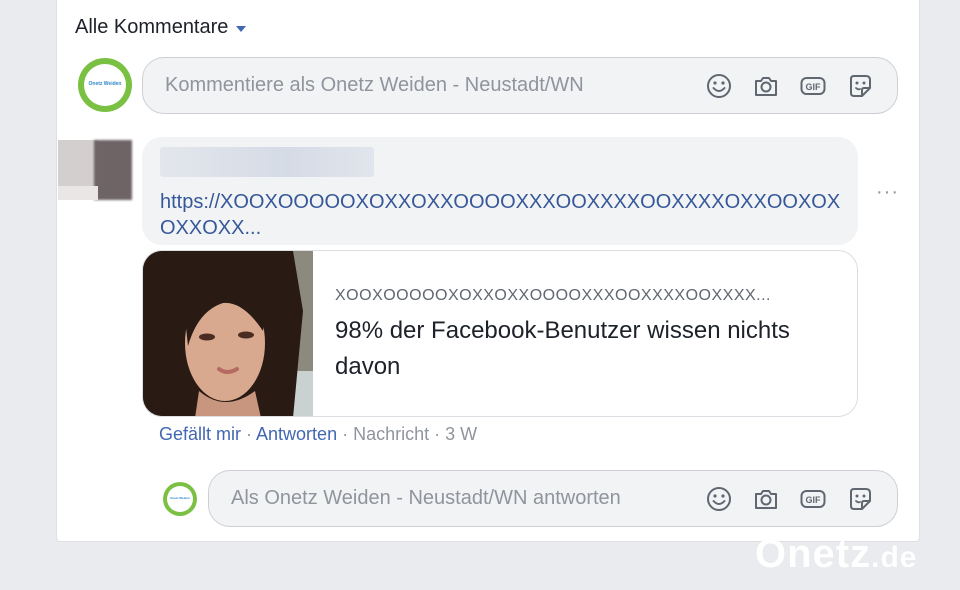 The height and width of the screenshot is (590, 960). I want to click on comments-filter-dropdown: Alle Kommentare, so click(161, 27).